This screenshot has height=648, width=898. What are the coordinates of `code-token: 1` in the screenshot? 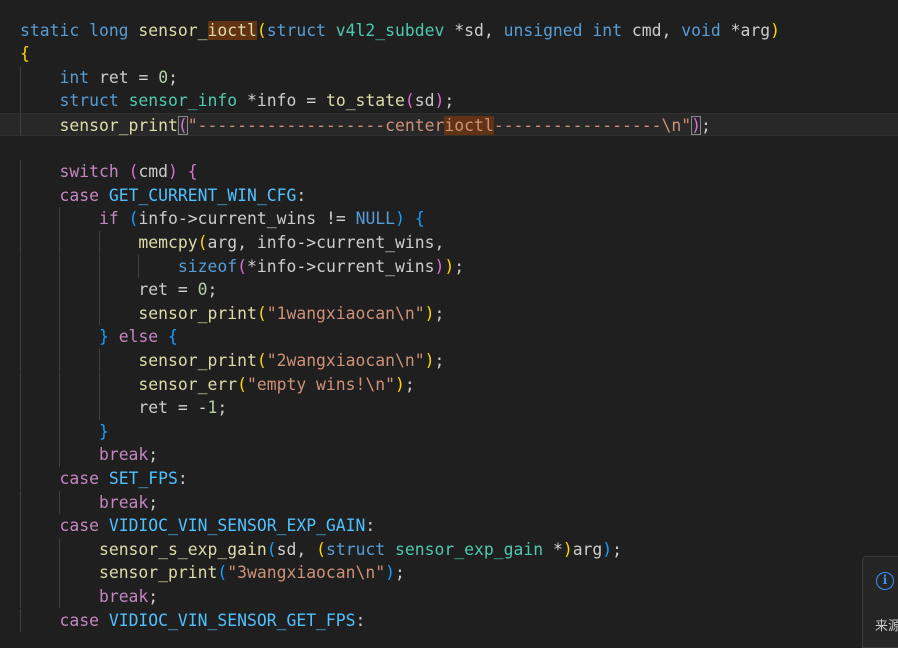 It's located at (212, 408).